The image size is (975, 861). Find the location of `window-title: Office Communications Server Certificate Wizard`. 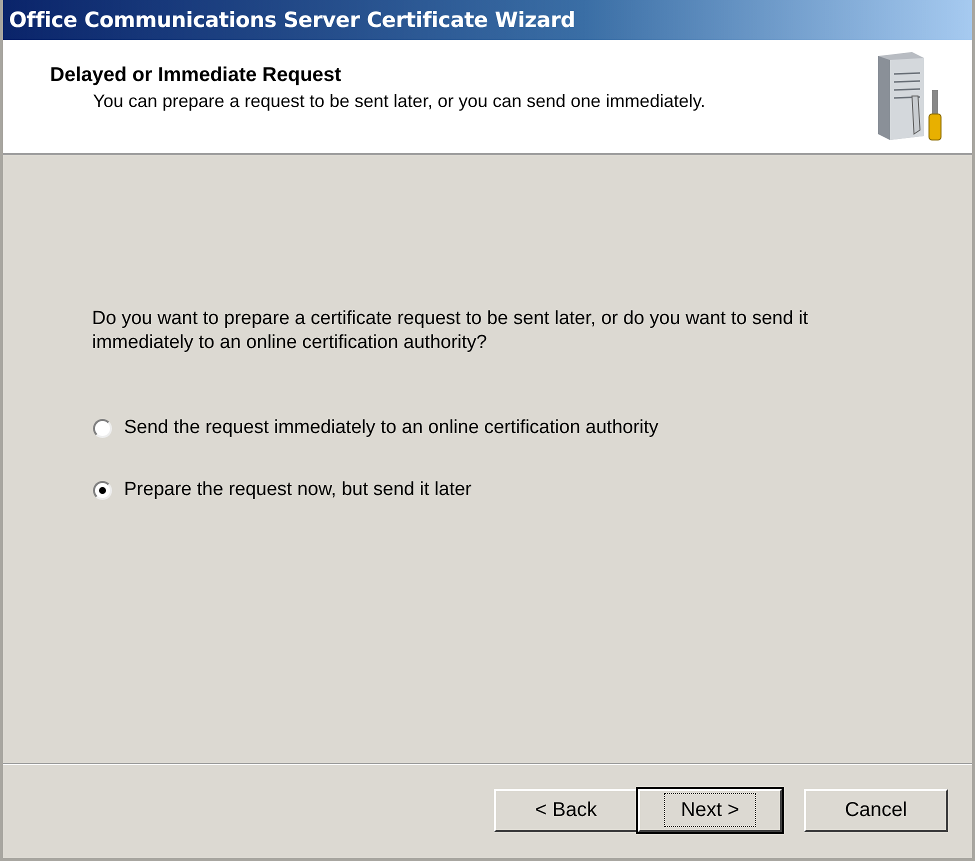

window-title: Office Communications Server Certificate Wizard is located at coordinates (487, 20).